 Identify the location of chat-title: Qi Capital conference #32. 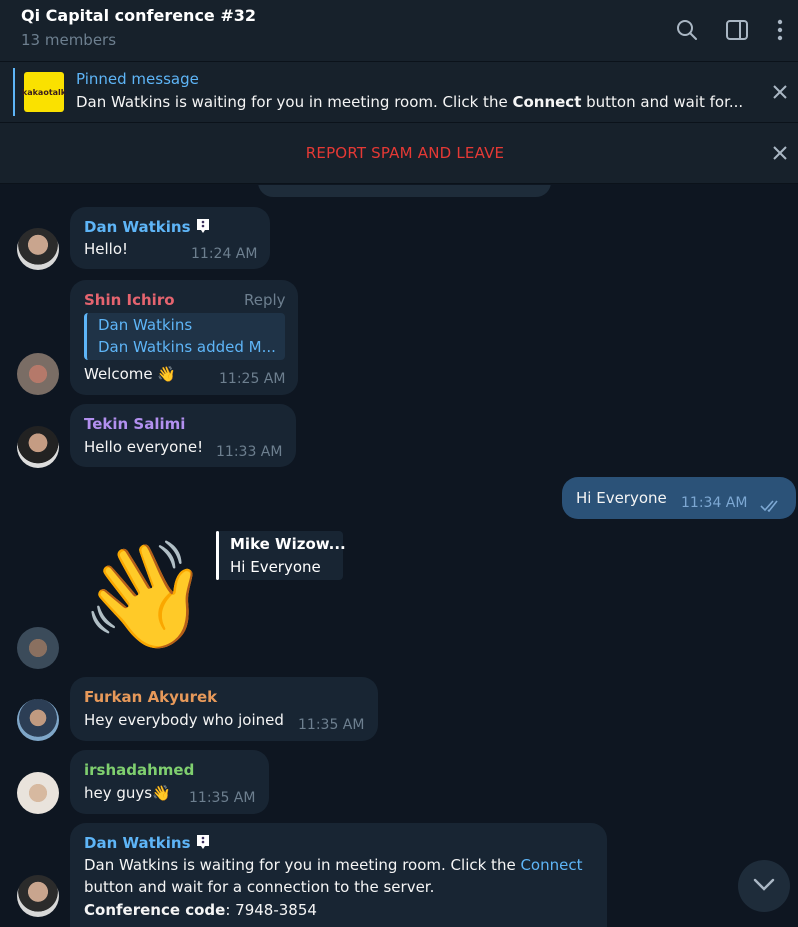
(138, 15).